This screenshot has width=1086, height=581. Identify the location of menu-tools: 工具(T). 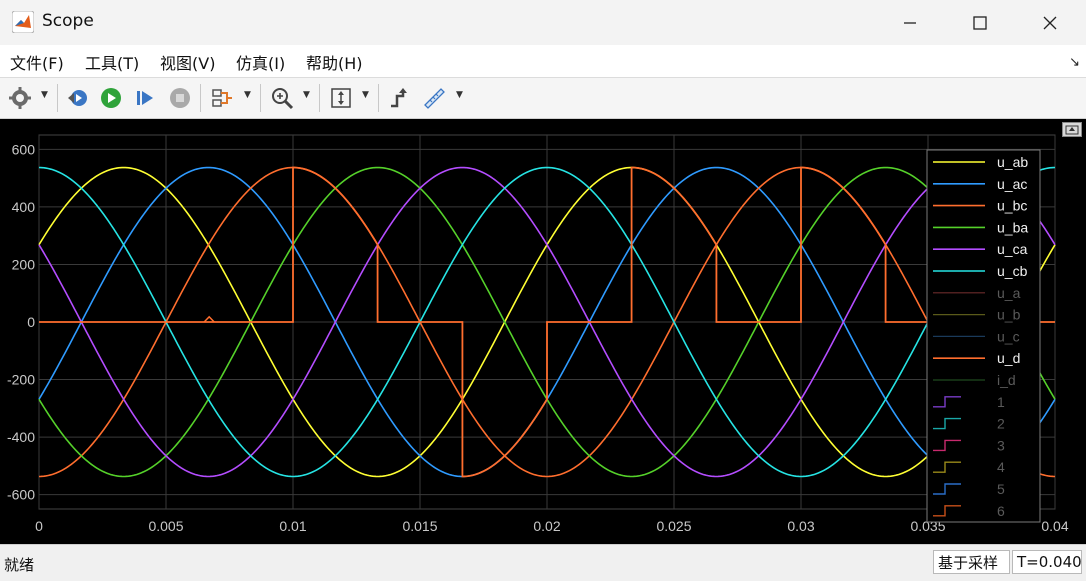
(112, 62).